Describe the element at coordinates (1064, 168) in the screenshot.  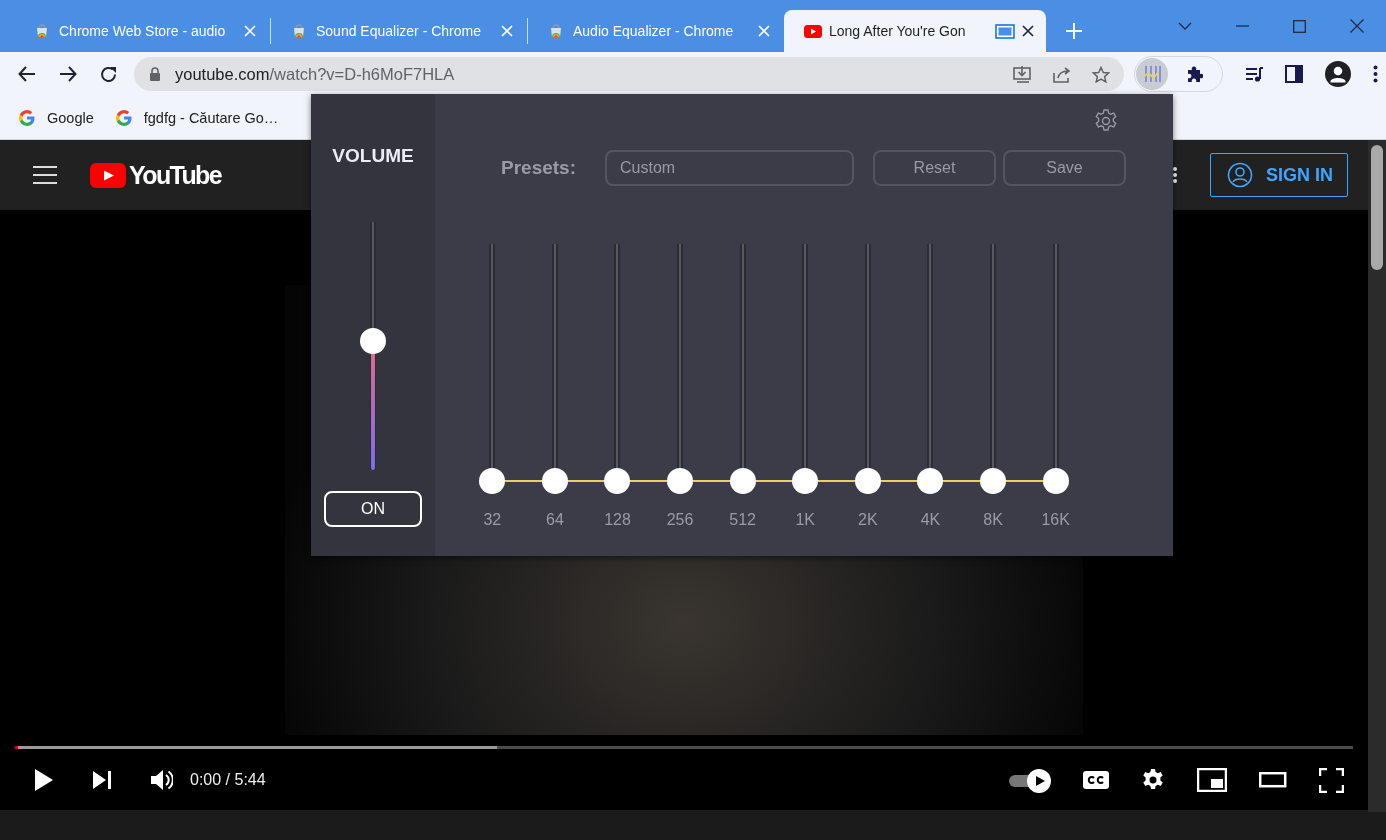
I see `save-button: Save` at that location.